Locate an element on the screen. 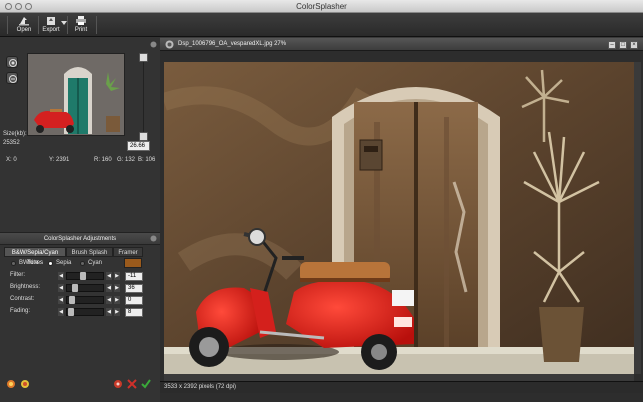 This screenshot has width=643, height=402. doc-close-button: × is located at coordinates (634, 45).